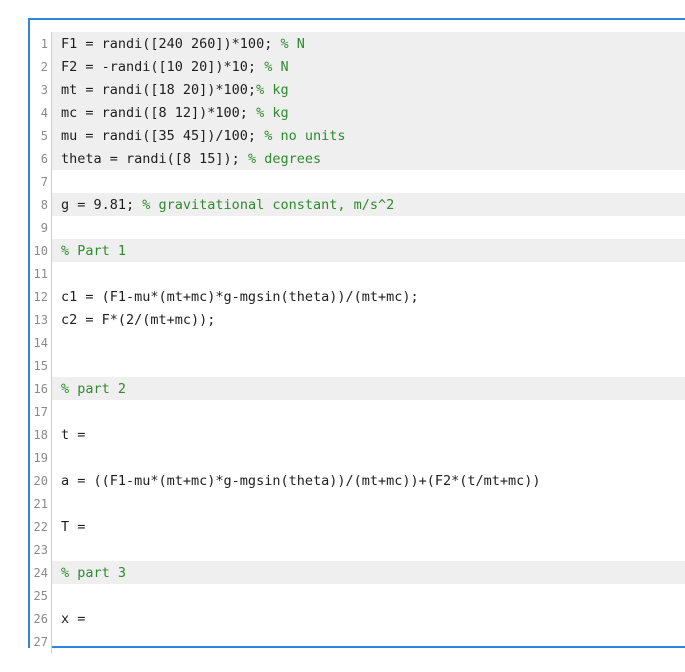  I want to click on line-number: 26, so click(41, 618).